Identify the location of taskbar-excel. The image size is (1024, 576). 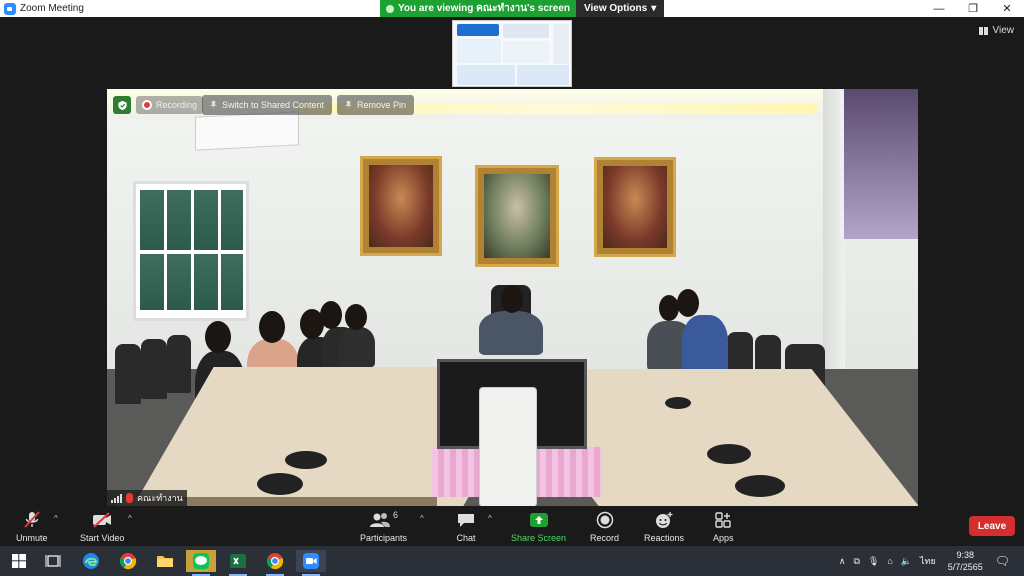
(238, 563).